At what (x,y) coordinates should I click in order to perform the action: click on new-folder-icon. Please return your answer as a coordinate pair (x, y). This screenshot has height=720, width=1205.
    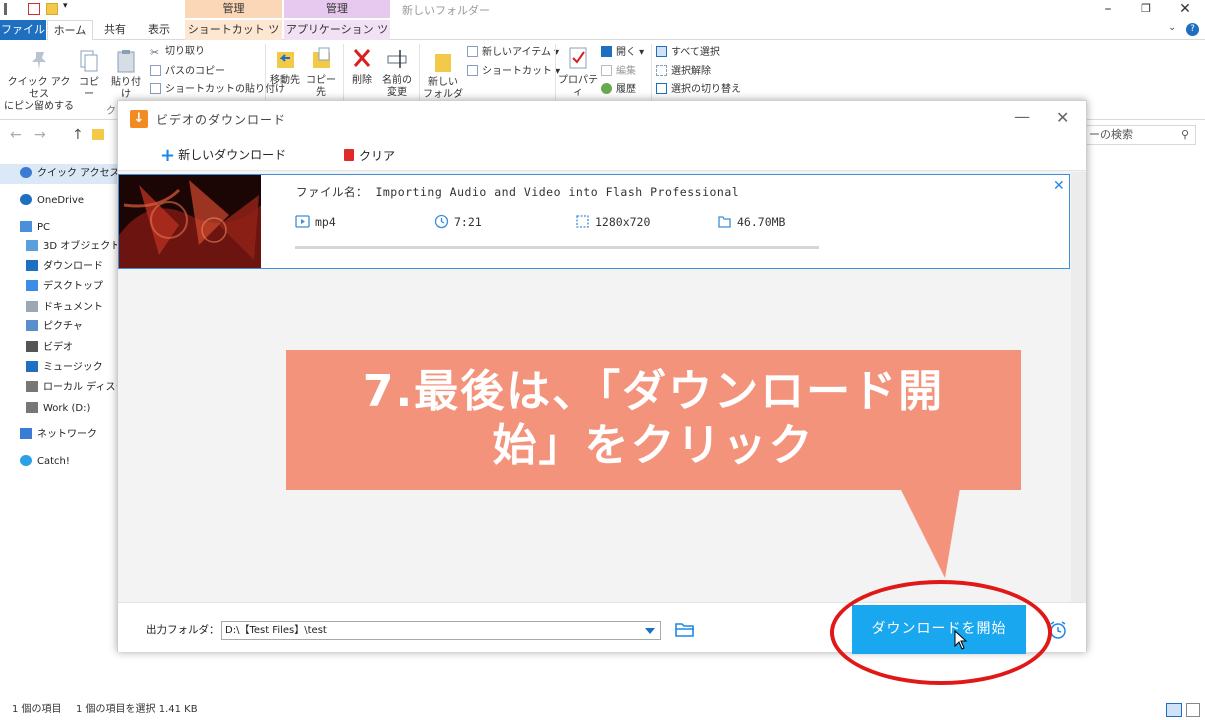
    Looking at the image, I should click on (52, 9).